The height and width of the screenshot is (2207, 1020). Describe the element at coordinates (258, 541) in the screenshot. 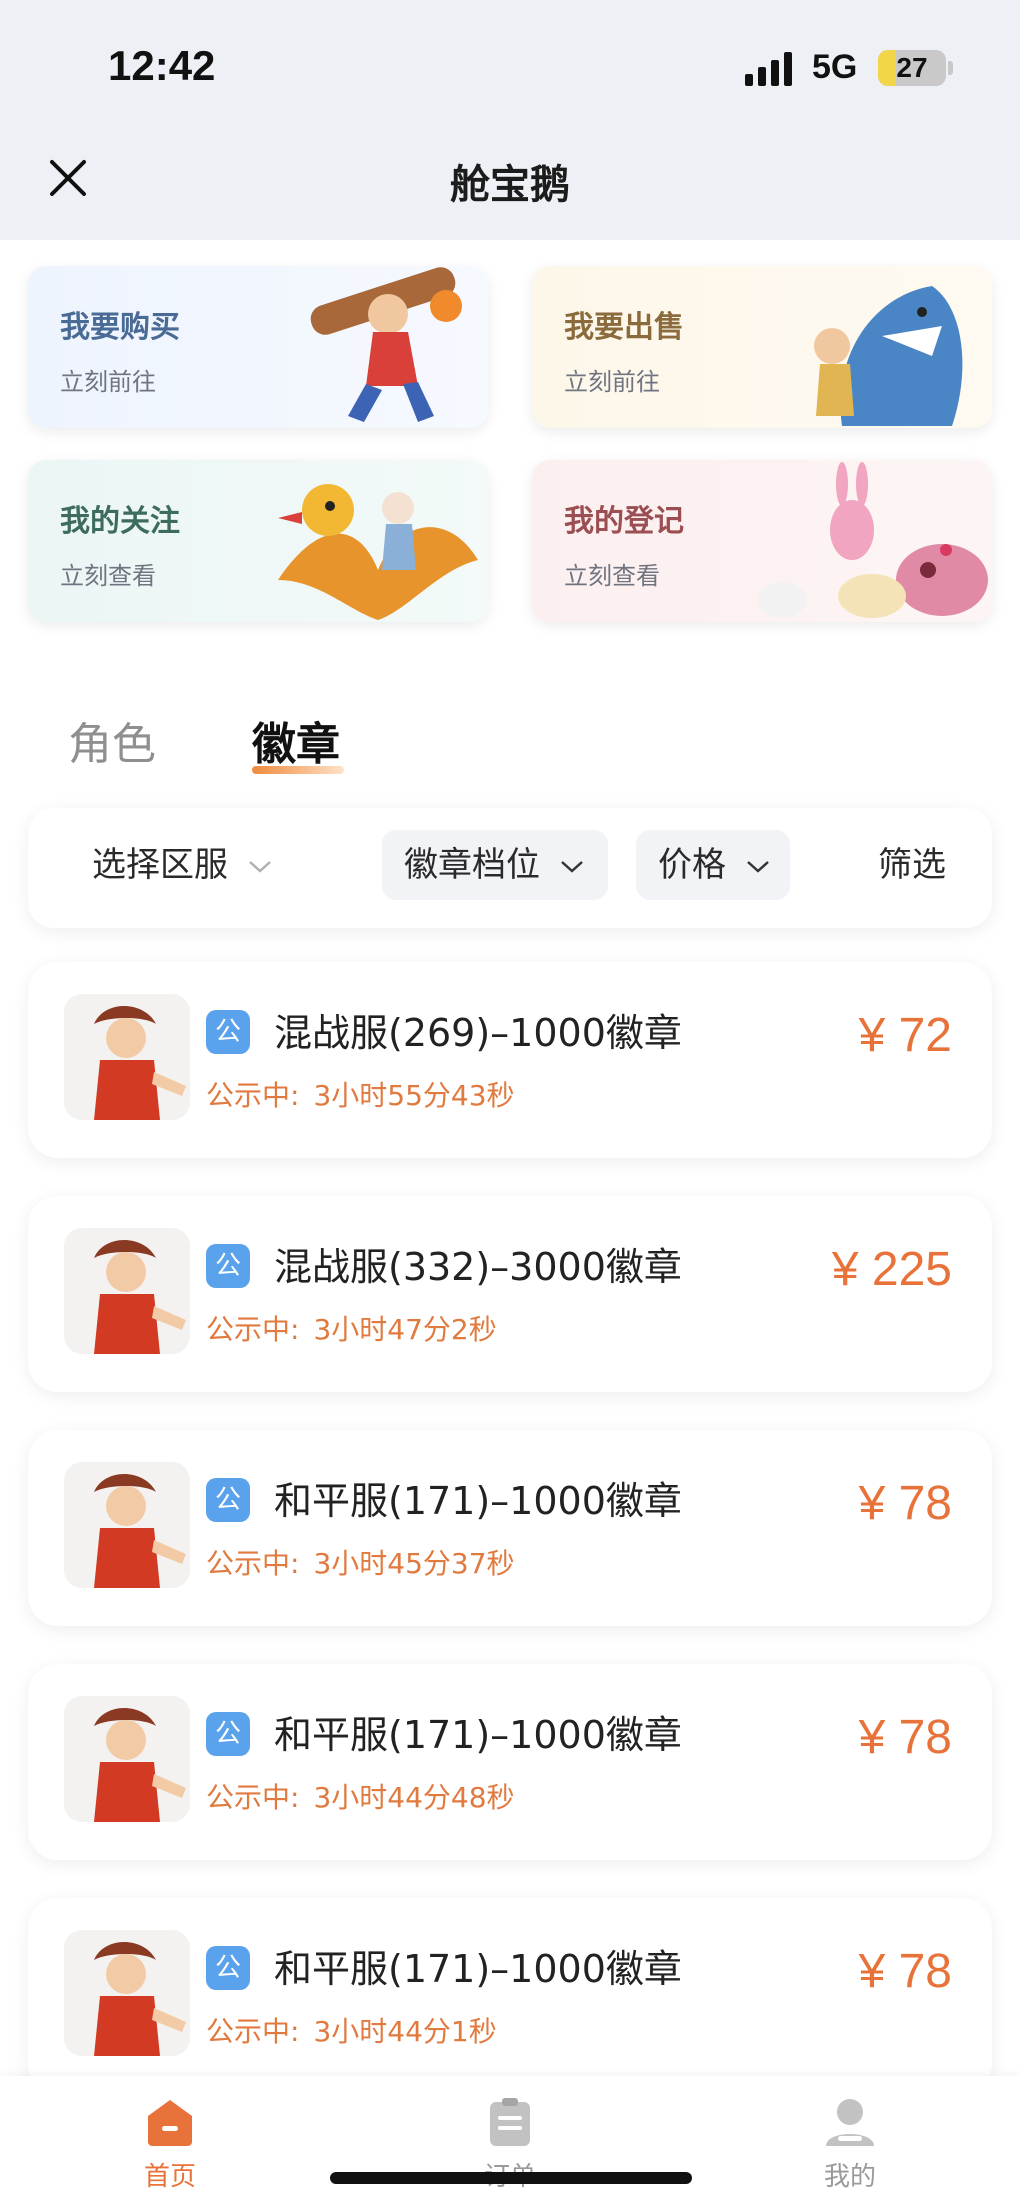

I see `quick-card-follow: 我的关注 立刻查看` at that location.